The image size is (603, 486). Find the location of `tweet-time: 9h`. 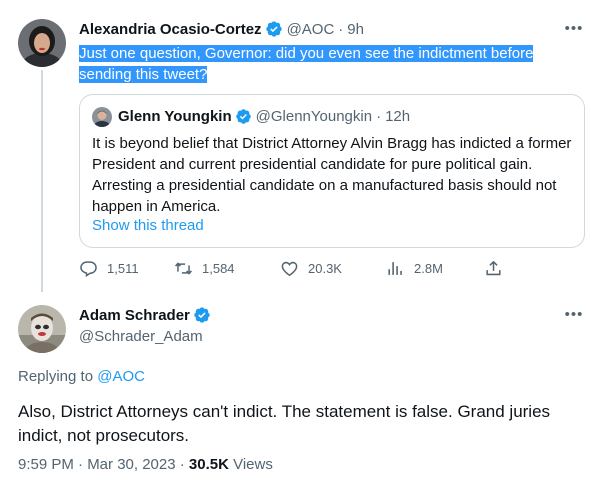

tweet-time: 9h is located at coordinates (355, 29).